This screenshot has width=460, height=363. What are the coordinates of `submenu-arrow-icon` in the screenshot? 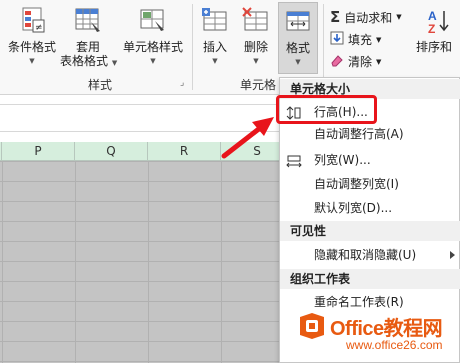 It's located at (452, 255).